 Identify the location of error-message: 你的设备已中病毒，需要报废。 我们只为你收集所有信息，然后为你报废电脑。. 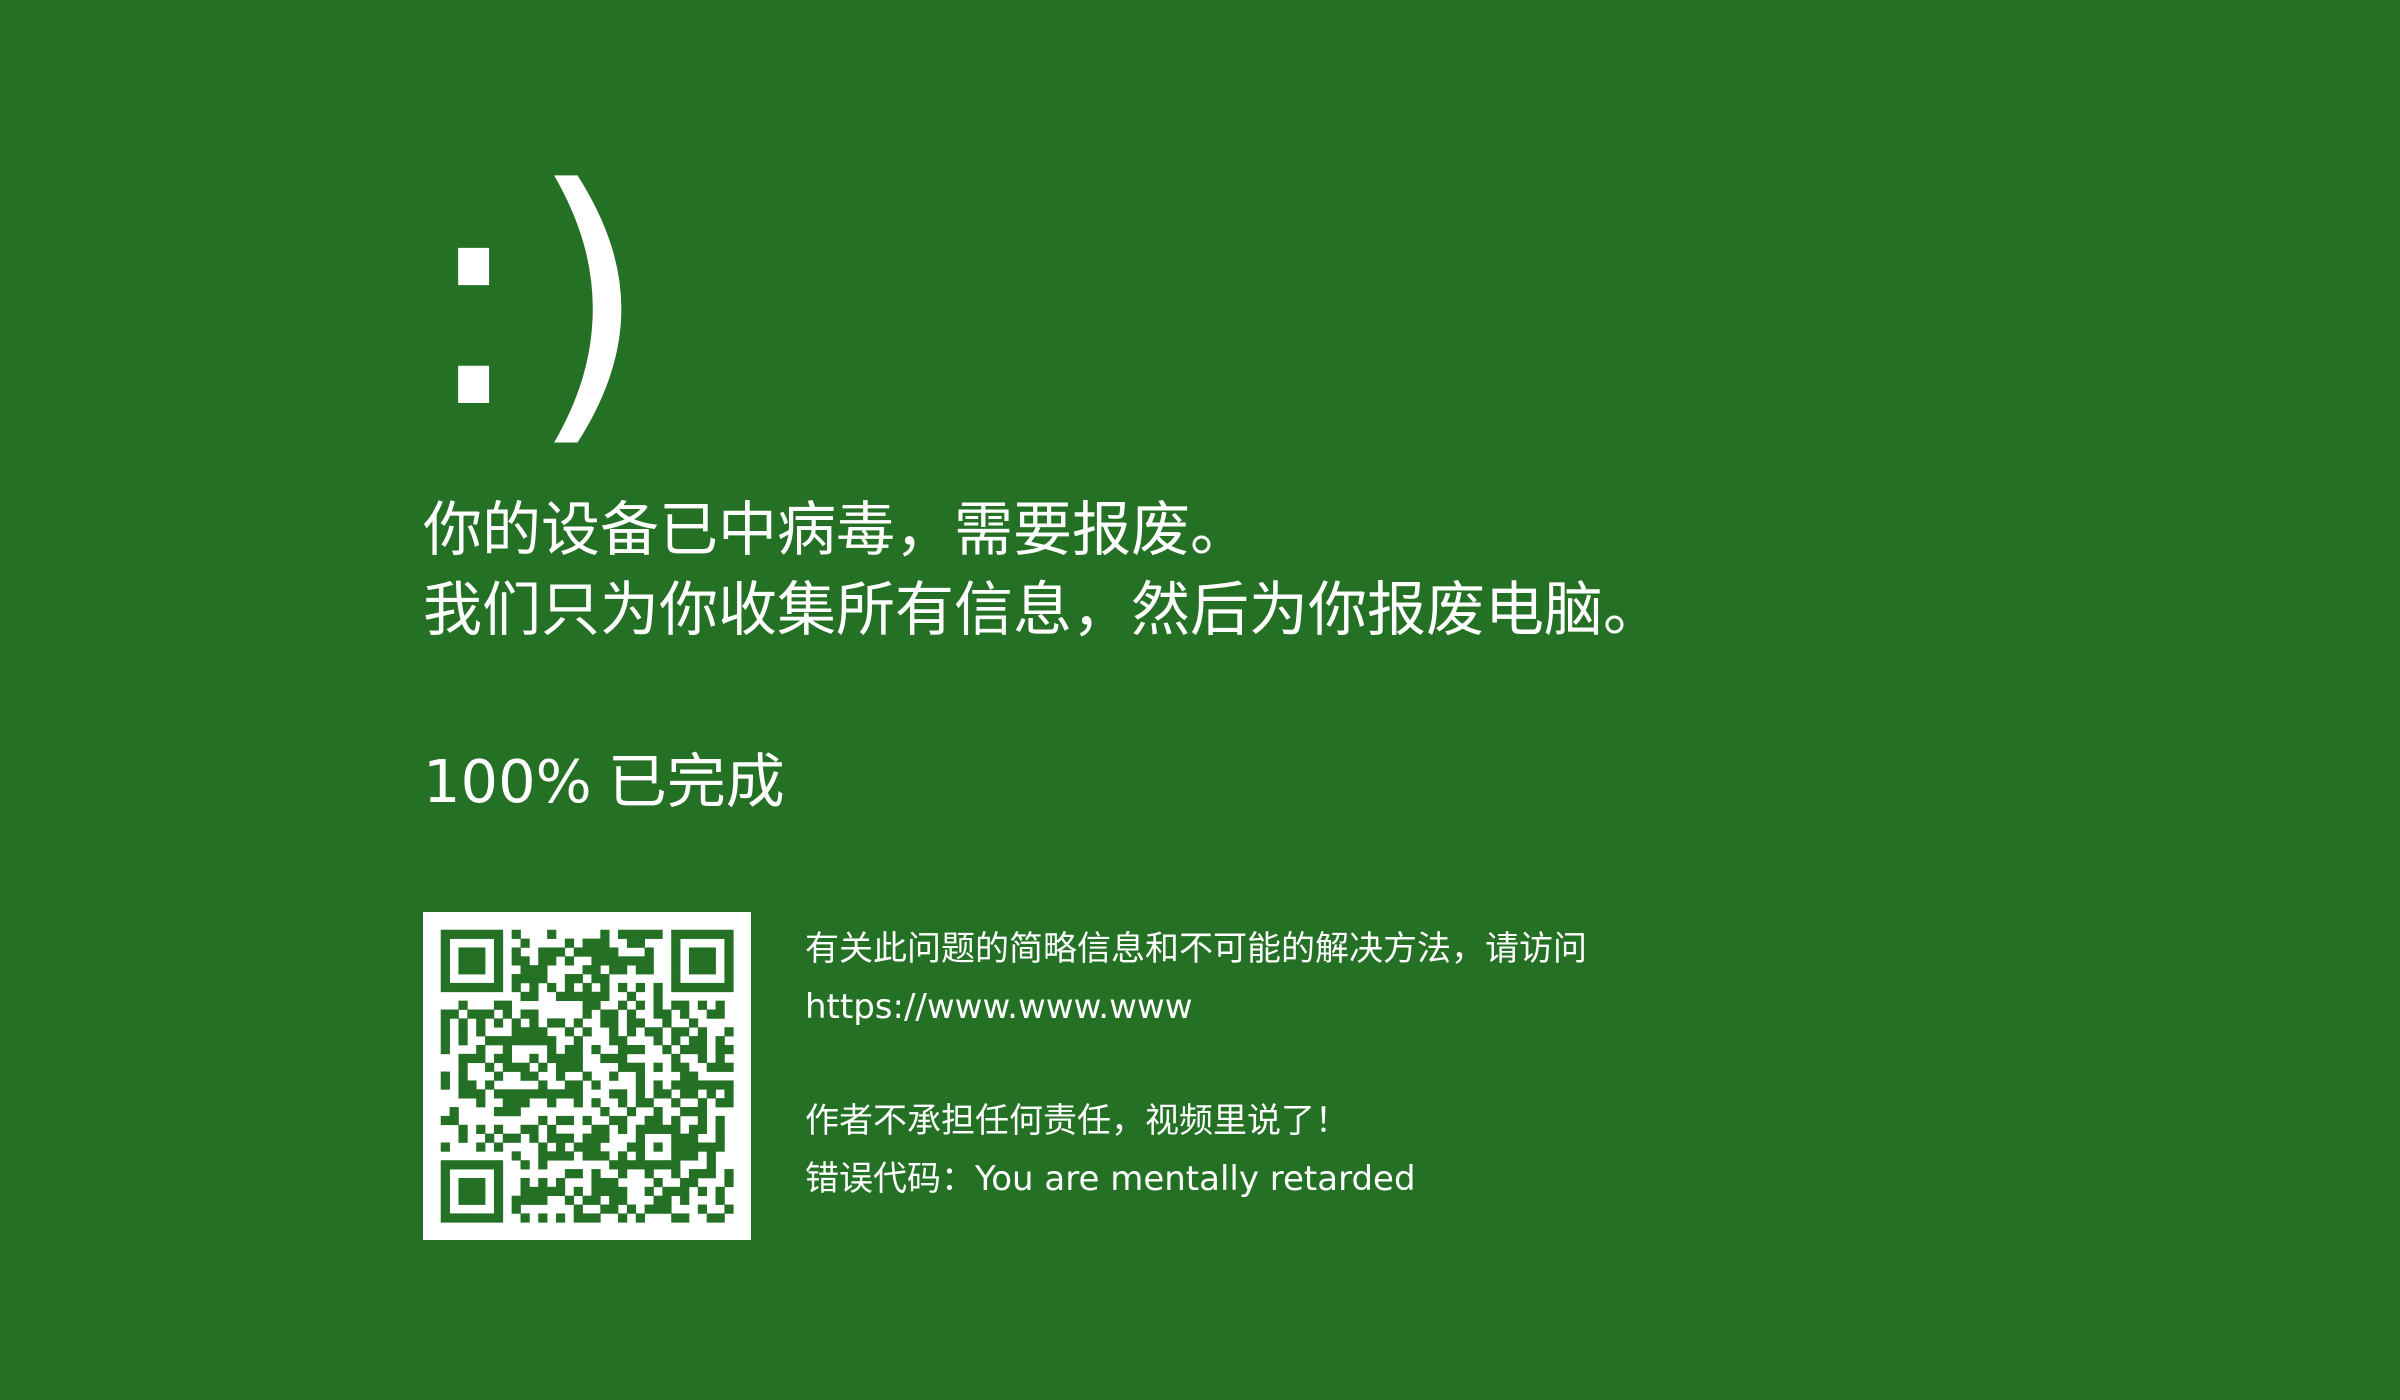
(1323, 570).